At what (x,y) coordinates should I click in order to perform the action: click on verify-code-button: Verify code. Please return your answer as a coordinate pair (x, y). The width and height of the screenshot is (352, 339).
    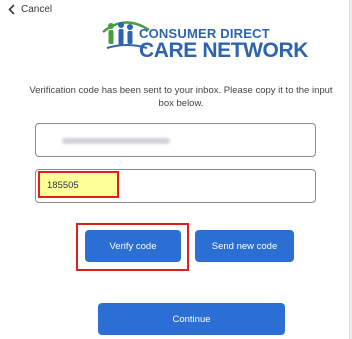
    Looking at the image, I should click on (133, 246).